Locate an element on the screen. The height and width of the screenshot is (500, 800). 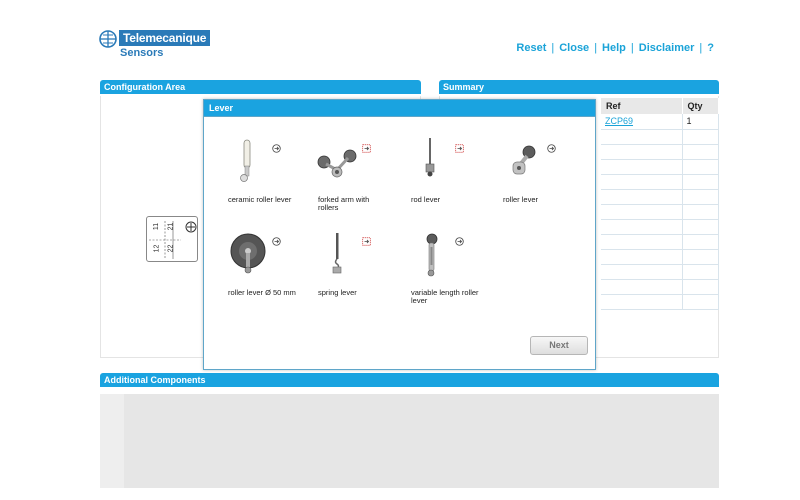
lever-option-label: ceramic roller lever is located at coordinates (260, 199).